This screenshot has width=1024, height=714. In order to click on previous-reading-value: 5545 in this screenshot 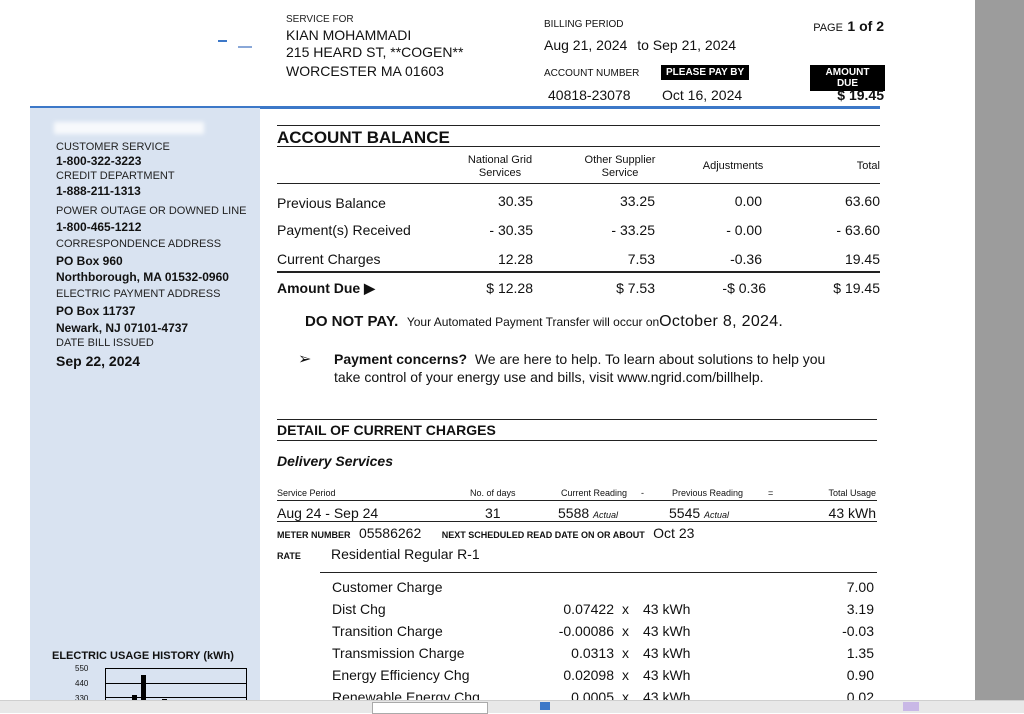, I will do `click(685, 513)`.